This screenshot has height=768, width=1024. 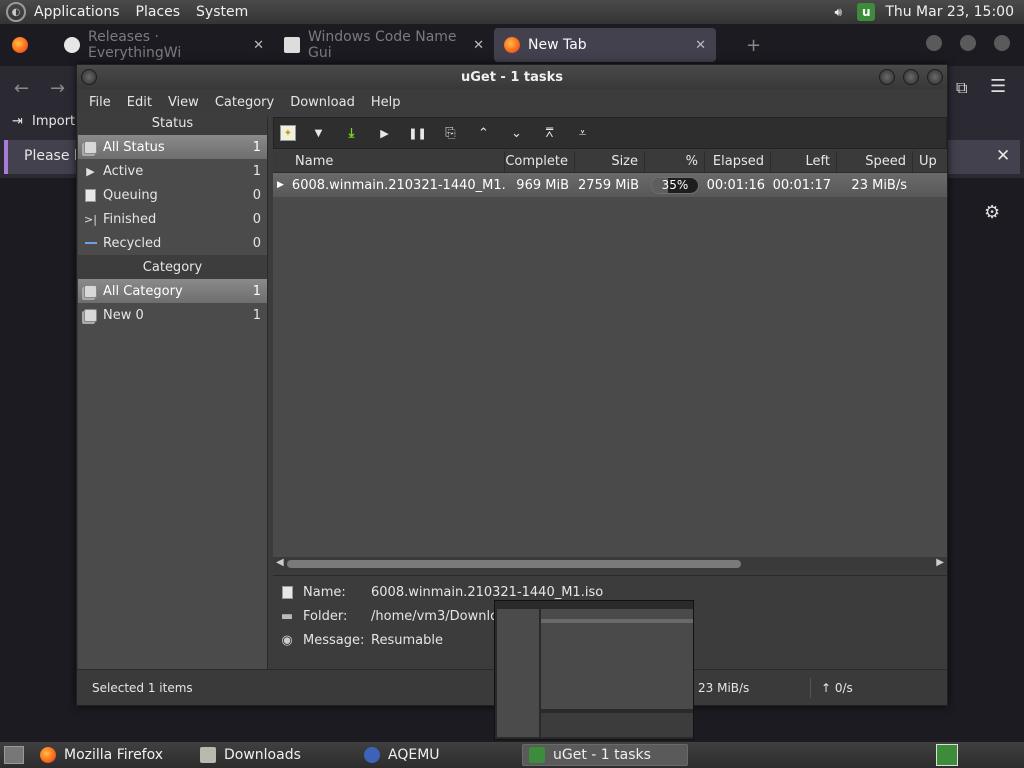 I want to click on upload-speed: ↑ 0/s, so click(x=837, y=687).